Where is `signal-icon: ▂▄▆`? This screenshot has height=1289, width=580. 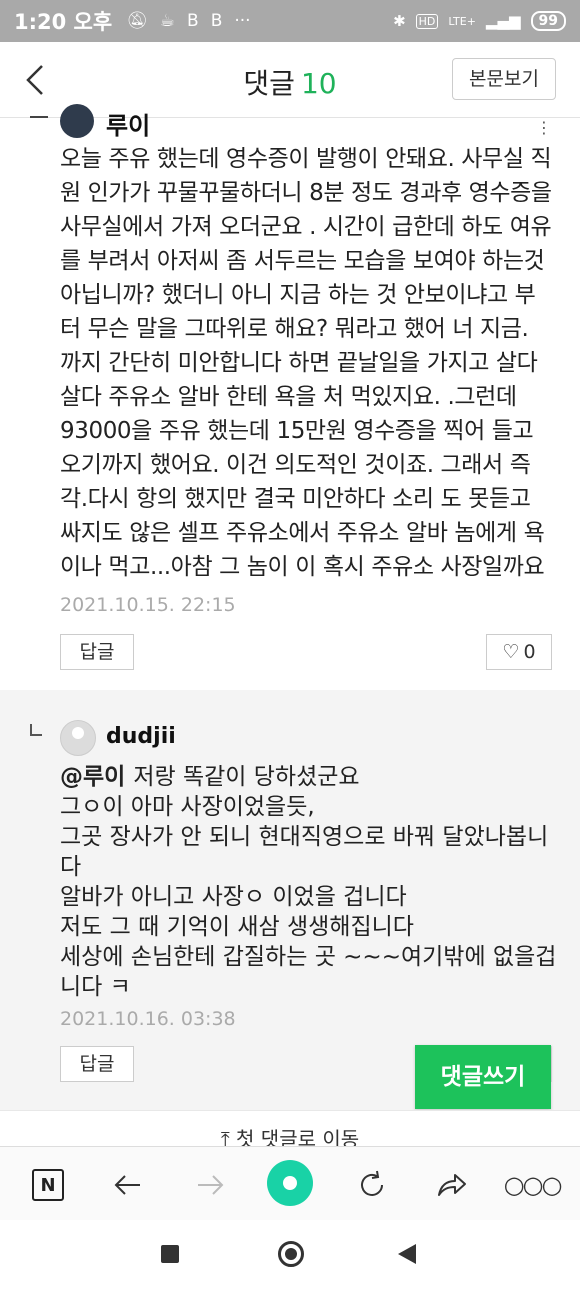
signal-icon: ▂▄▆ is located at coordinates (503, 21).